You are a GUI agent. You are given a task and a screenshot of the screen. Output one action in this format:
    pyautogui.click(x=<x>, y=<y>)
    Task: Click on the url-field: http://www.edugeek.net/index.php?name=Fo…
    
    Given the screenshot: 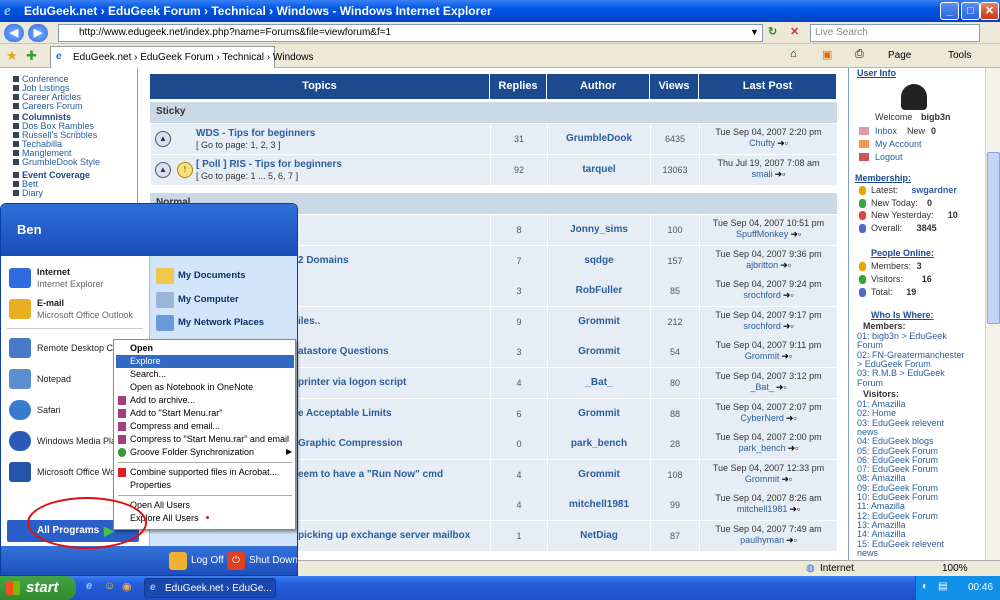 What is the action you would take?
    pyautogui.click(x=410, y=33)
    